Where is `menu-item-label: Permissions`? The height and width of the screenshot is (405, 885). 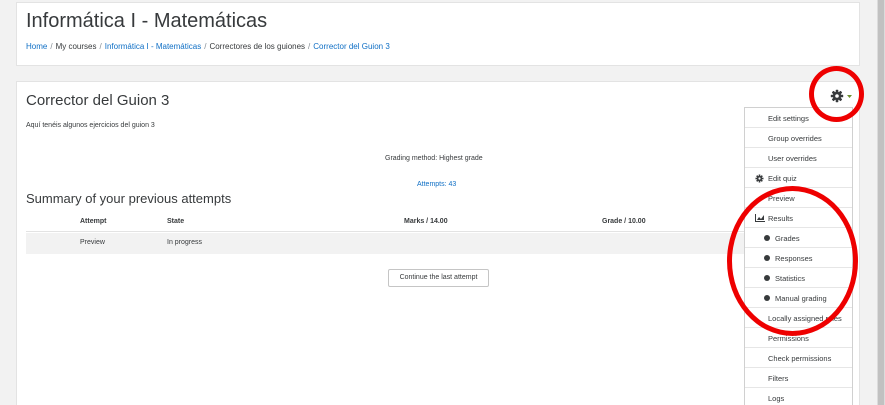 menu-item-label: Permissions is located at coordinates (788, 338).